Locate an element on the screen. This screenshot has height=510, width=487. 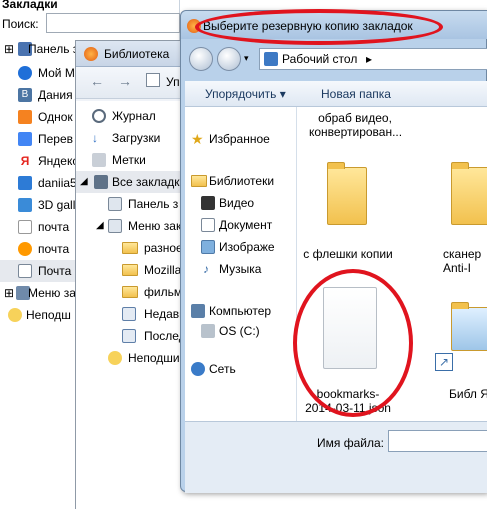
query-icon is located at coordinates (129, 336).